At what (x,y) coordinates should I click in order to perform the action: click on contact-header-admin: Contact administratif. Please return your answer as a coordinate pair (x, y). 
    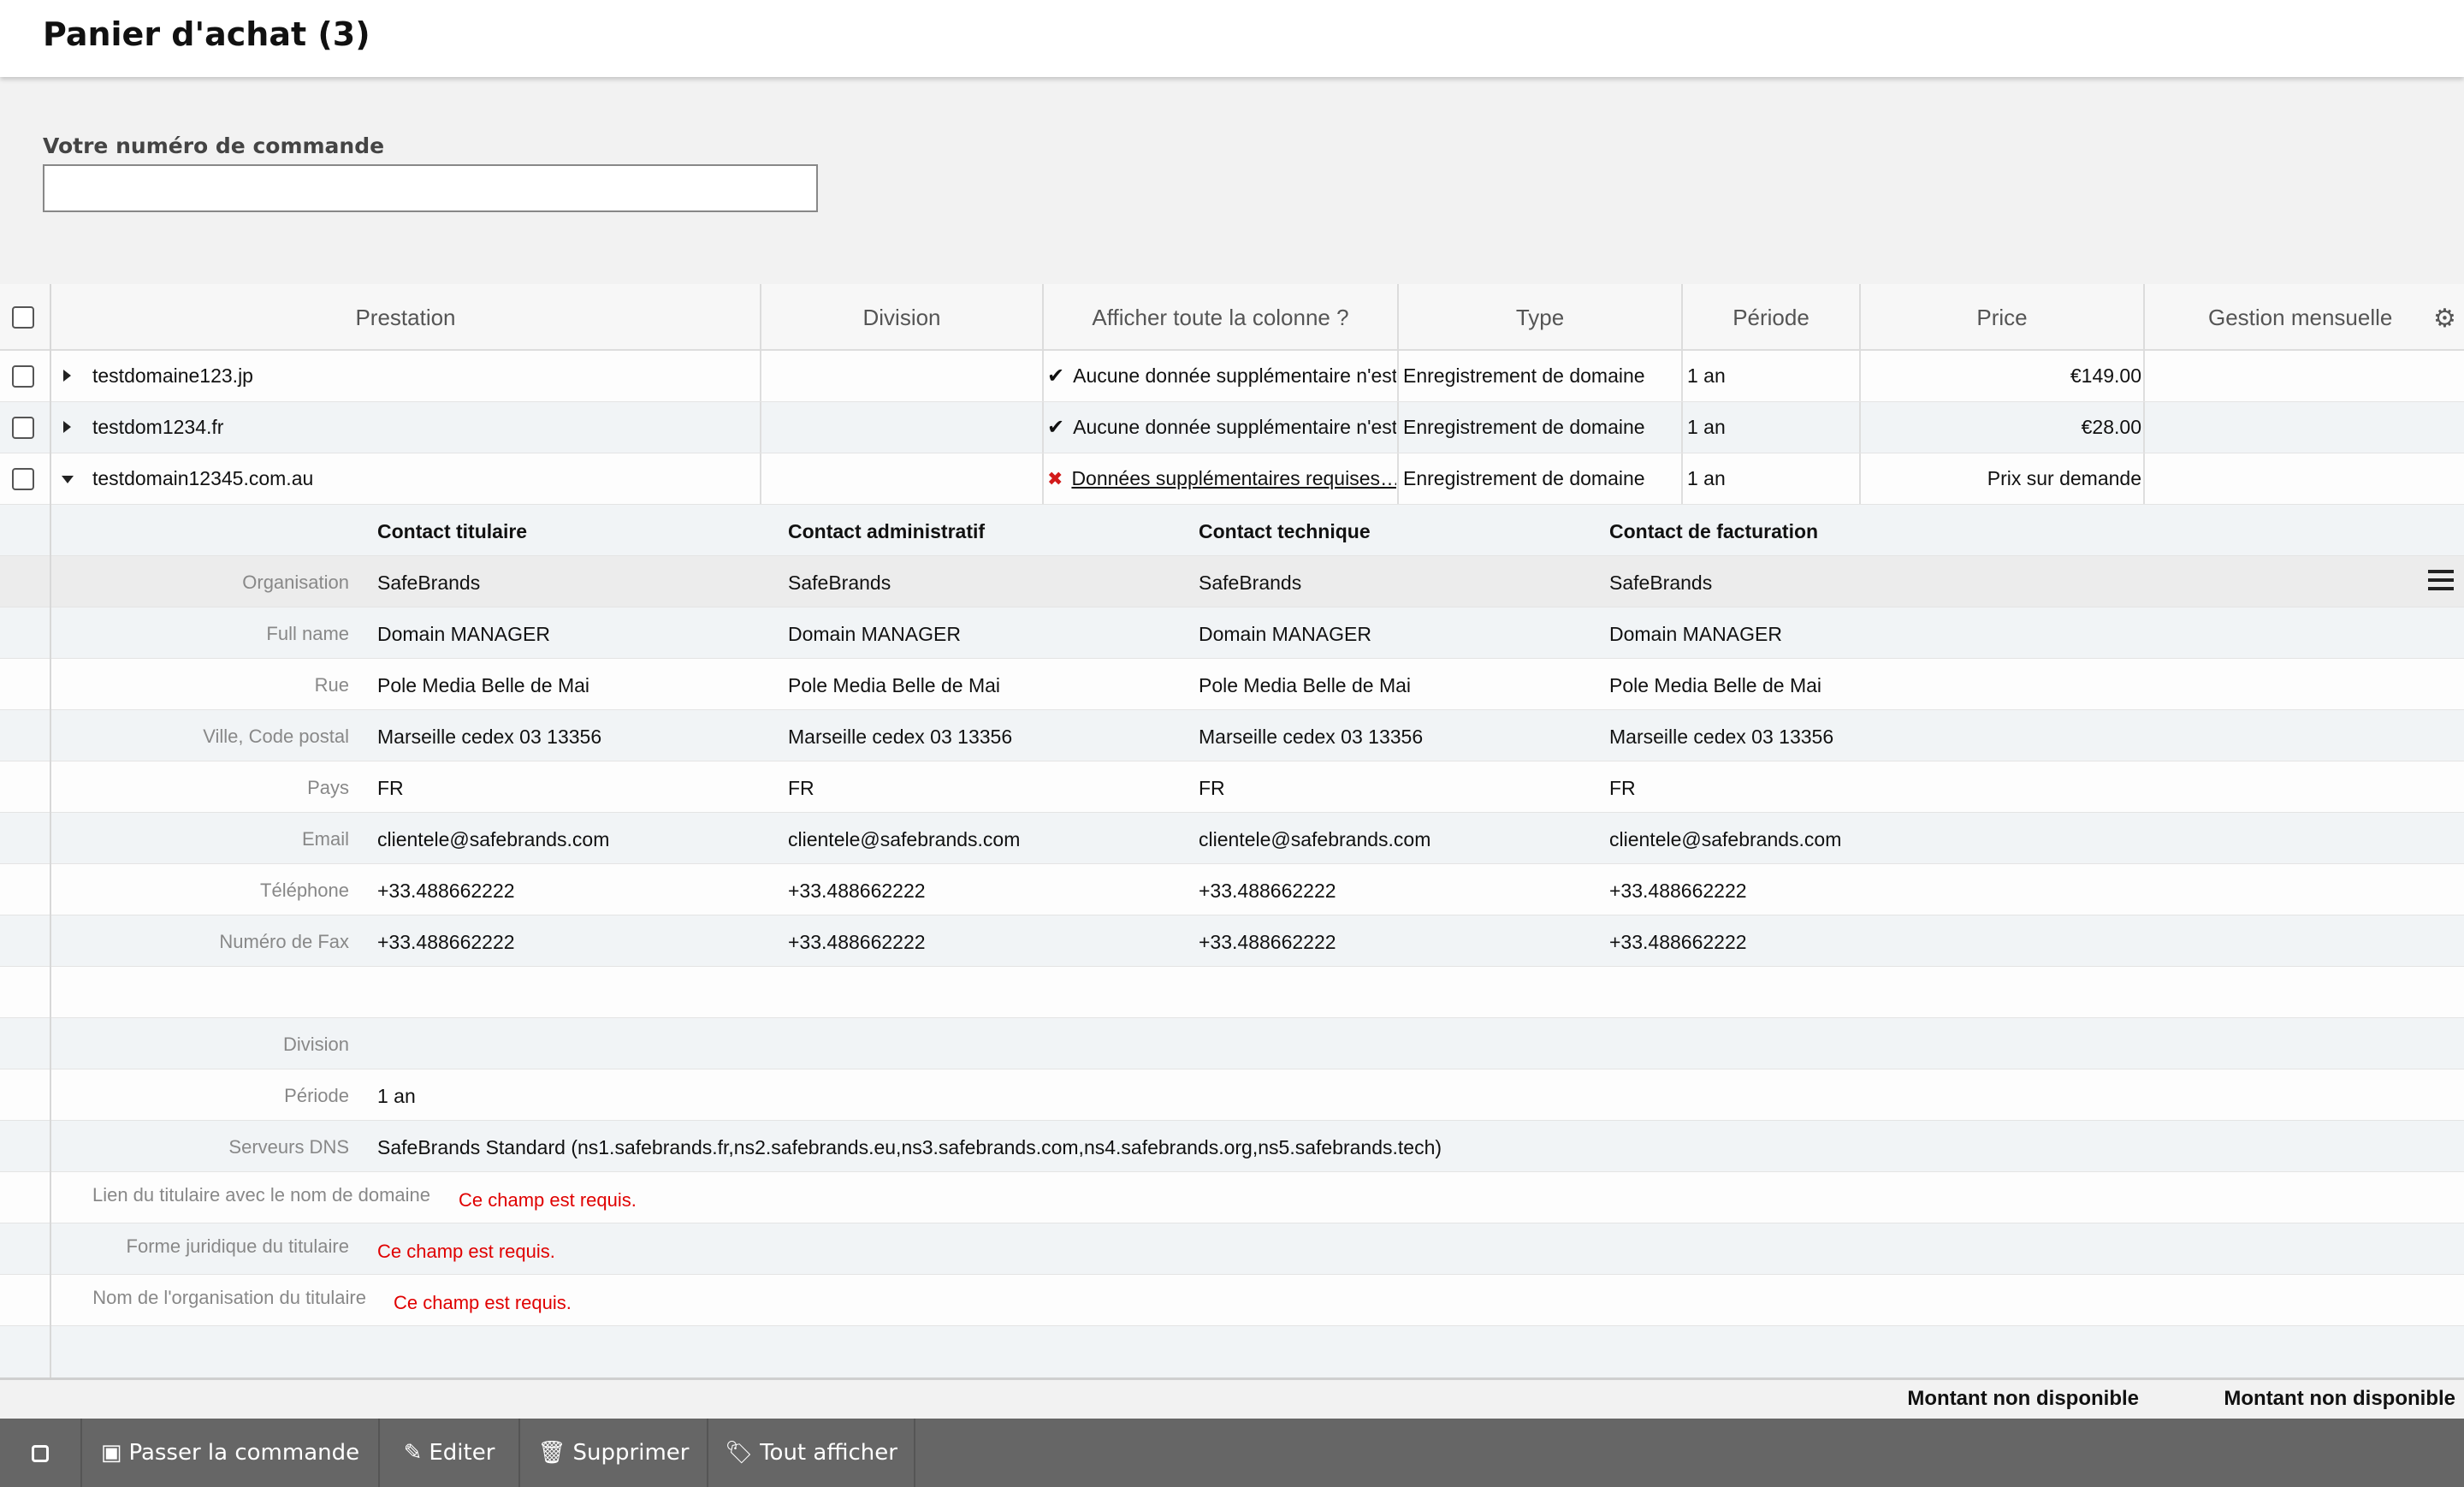
    Looking at the image, I should click on (887, 531).